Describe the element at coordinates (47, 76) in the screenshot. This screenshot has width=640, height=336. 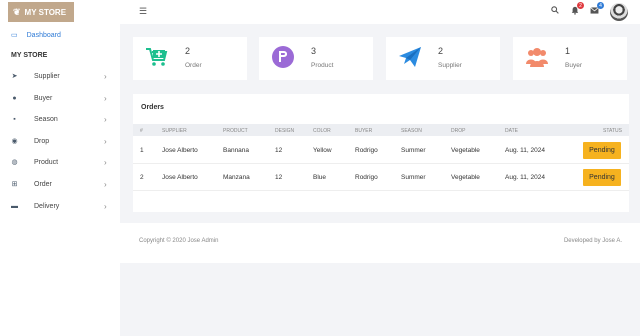
I see `sidebar-item-label: Supplier` at that location.